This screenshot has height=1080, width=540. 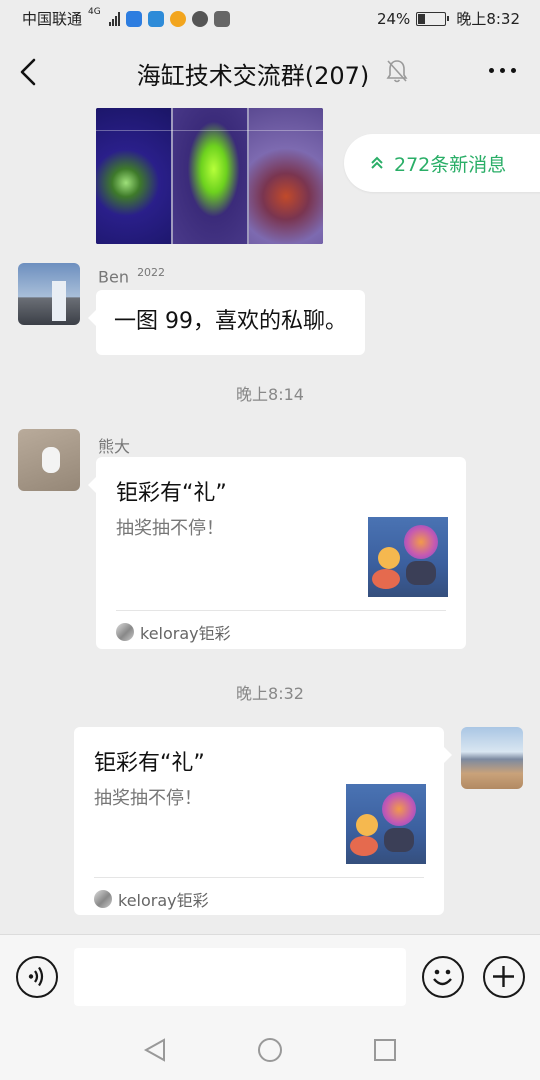 I want to click on app-notification-icon, so click(x=133, y=18).